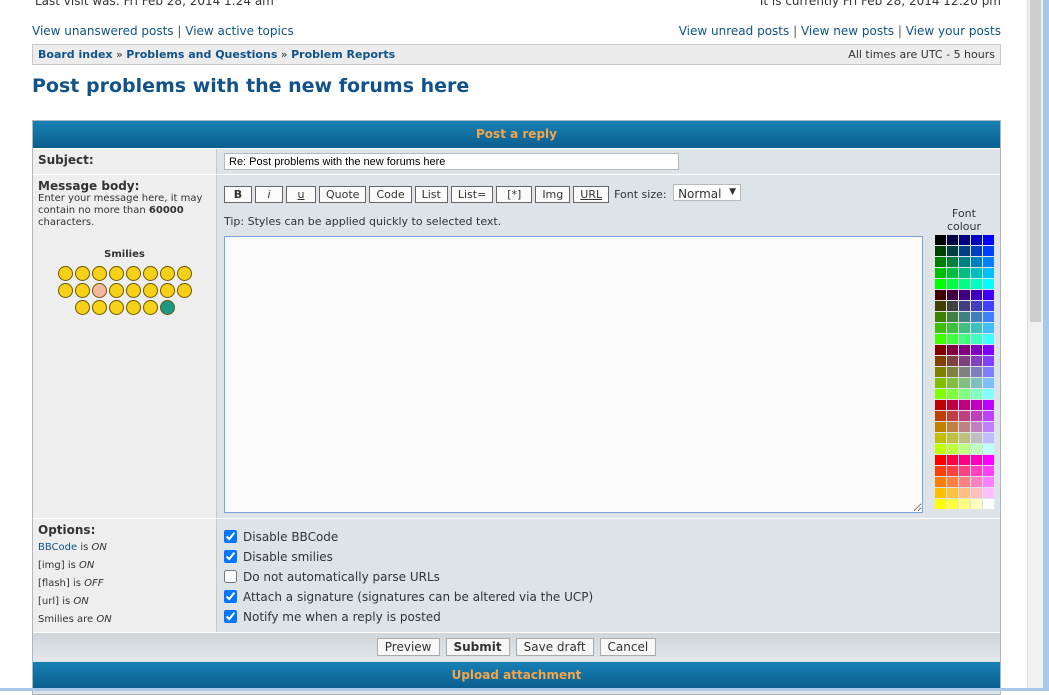 This screenshot has width=1049, height=695. I want to click on scrollbar, so click(1035, 345).